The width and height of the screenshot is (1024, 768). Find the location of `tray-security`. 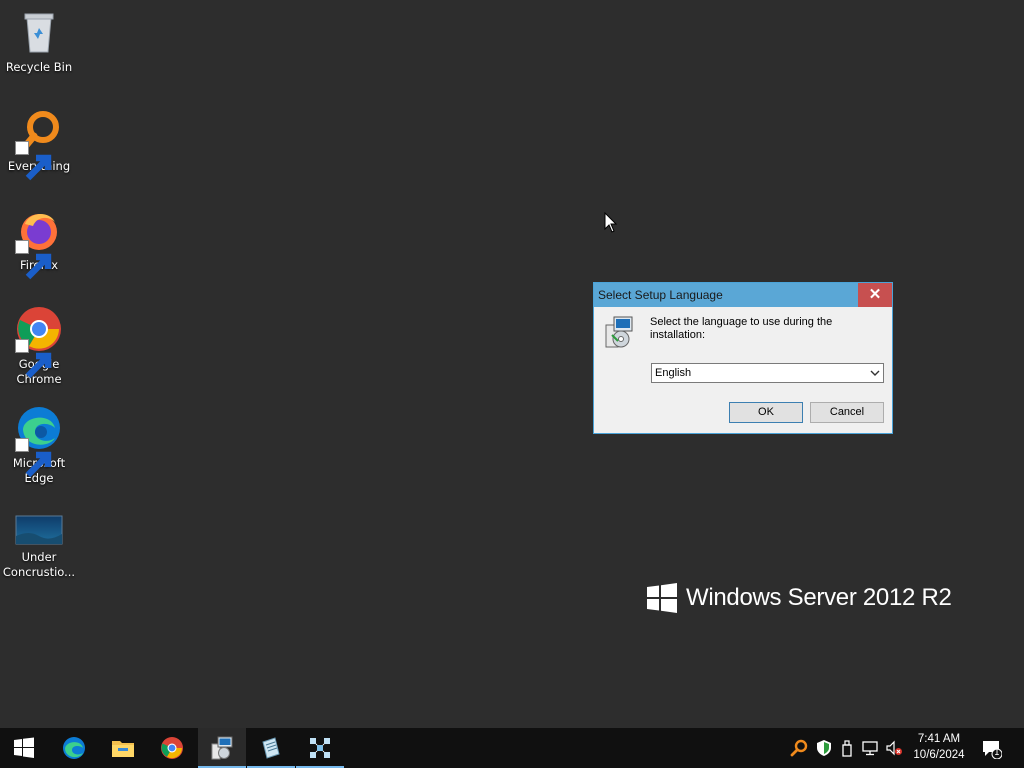

tray-security is located at coordinates (824, 748).